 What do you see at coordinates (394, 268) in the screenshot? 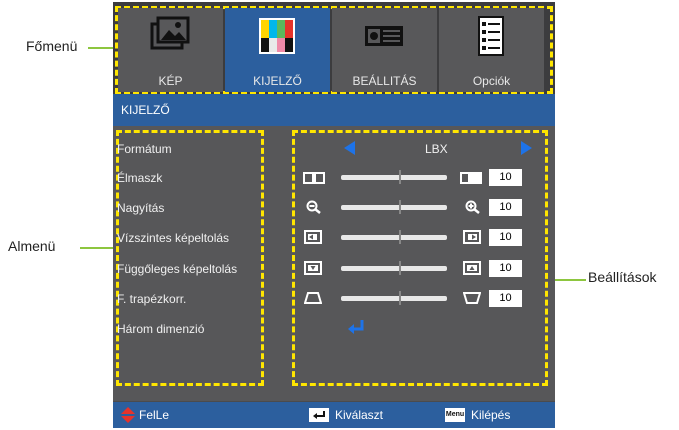
I see `v-shift-slider` at bounding box center [394, 268].